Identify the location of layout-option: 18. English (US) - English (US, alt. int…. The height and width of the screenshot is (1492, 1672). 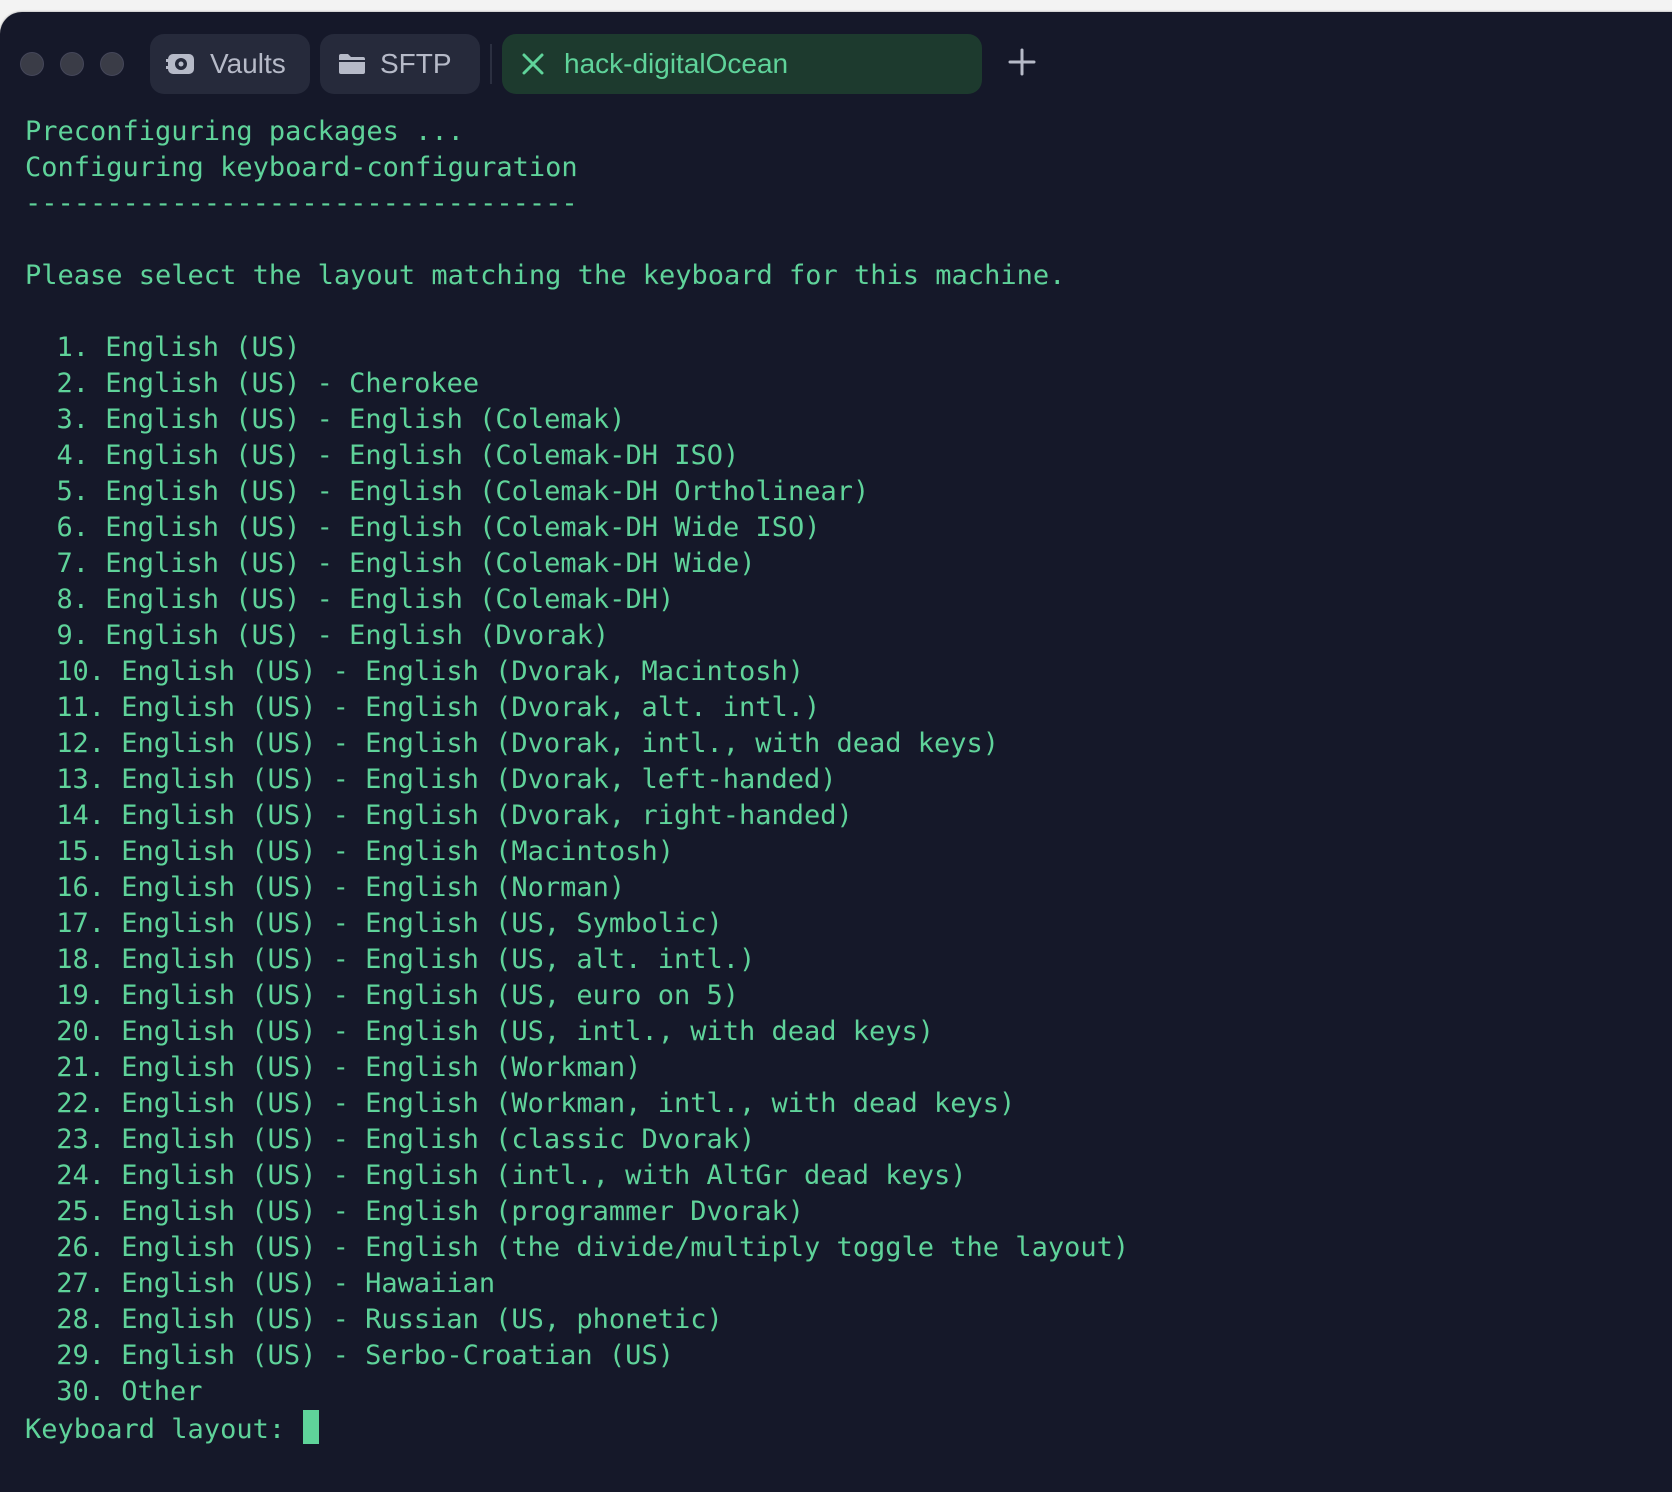
(577, 960).